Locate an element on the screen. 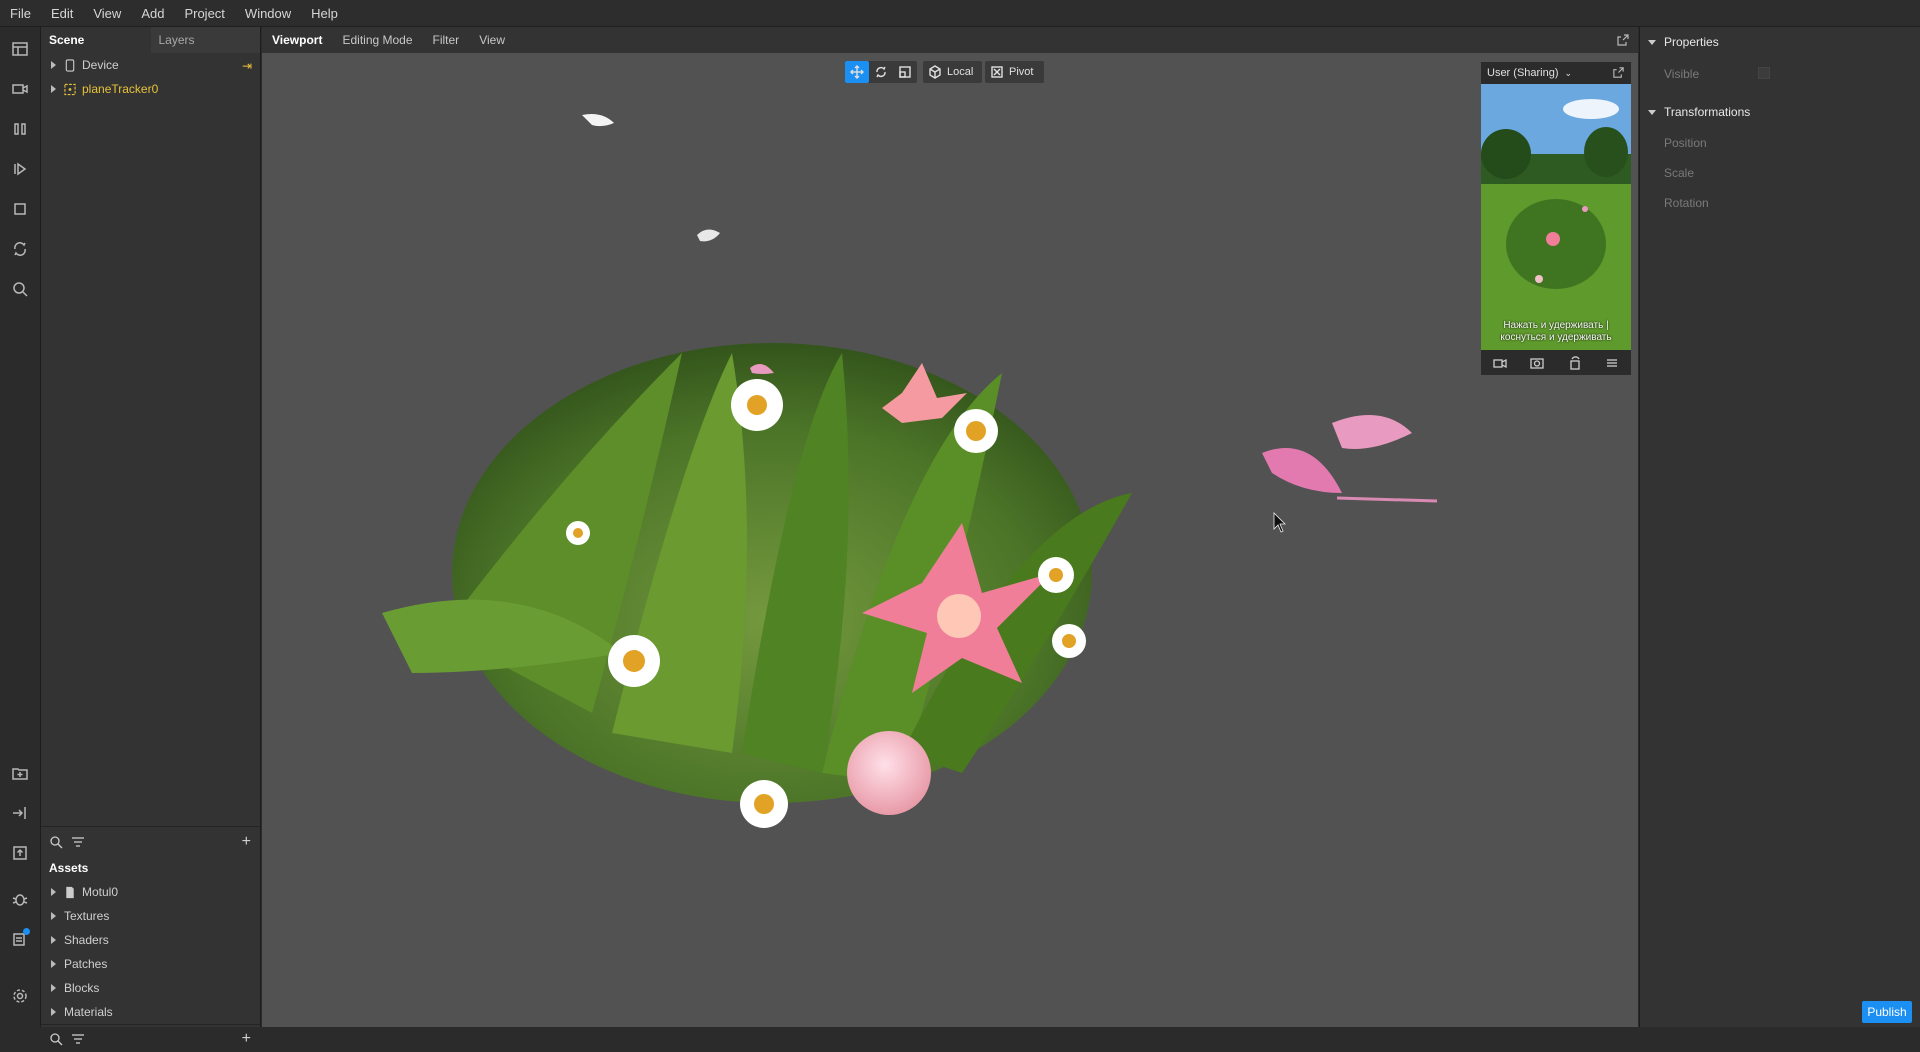 The width and height of the screenshot is (1920, 1052). device-selector: User (Sharing) is located at coordinates (1523, 73).